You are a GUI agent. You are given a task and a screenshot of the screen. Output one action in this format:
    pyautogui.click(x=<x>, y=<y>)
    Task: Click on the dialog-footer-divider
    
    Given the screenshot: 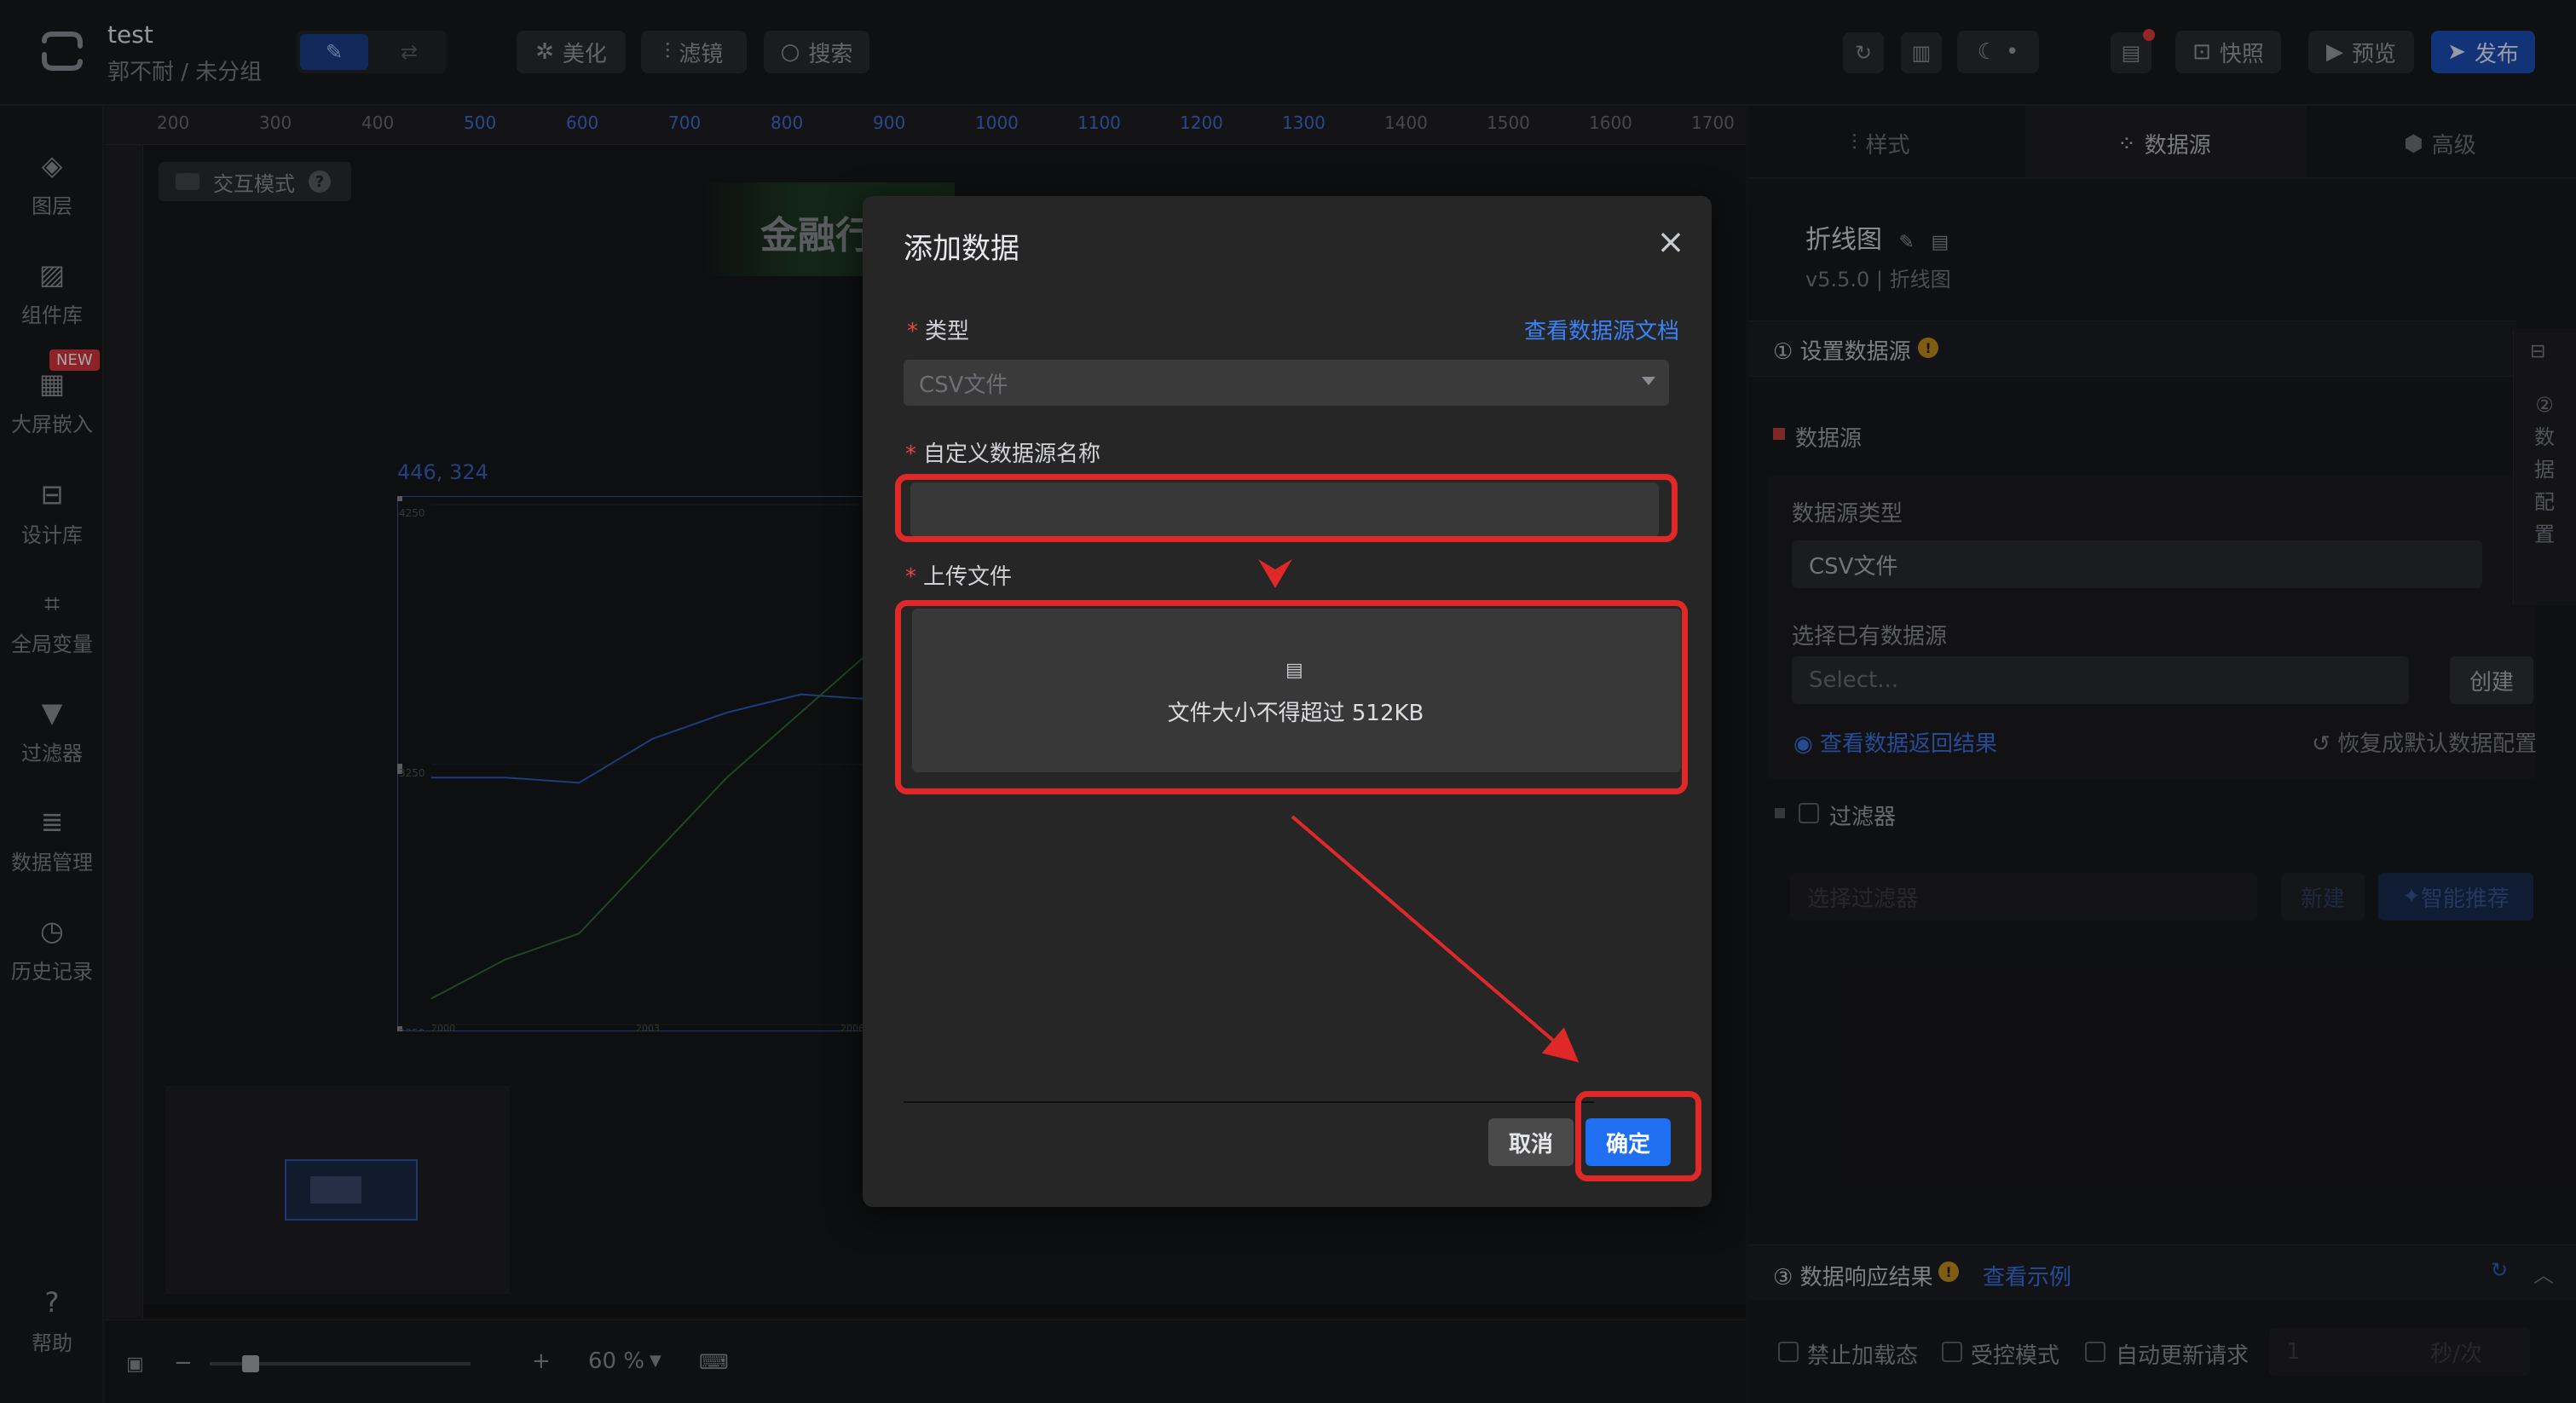 What is the action you would take?
    pyautogui.click(x=1249, y=1102)
    